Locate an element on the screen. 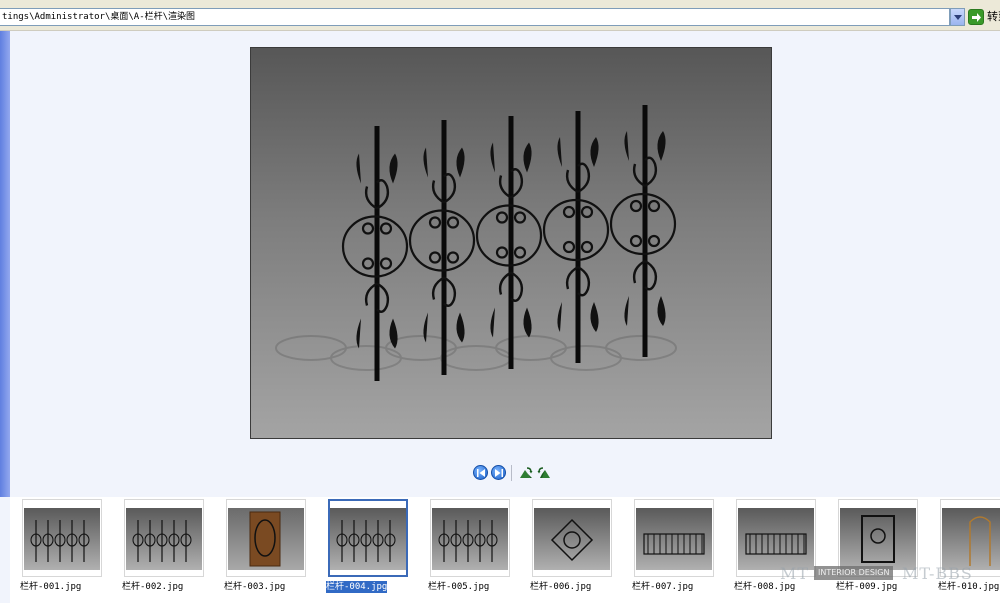 The image size is (1000, 603). thumbnail-filename: 栏杆-008.jpg is located at coordinates (765, 587).